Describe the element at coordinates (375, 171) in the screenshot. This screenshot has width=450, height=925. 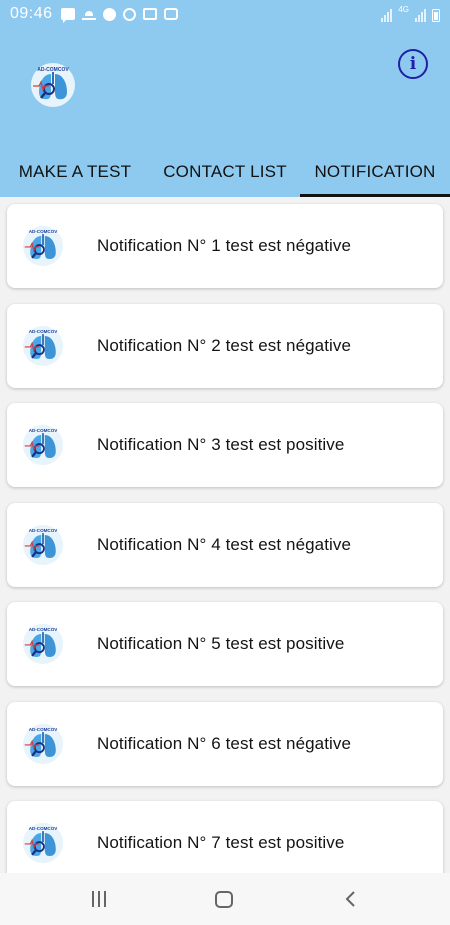
I see `tab-notification: NOTIFICATION` at that location.